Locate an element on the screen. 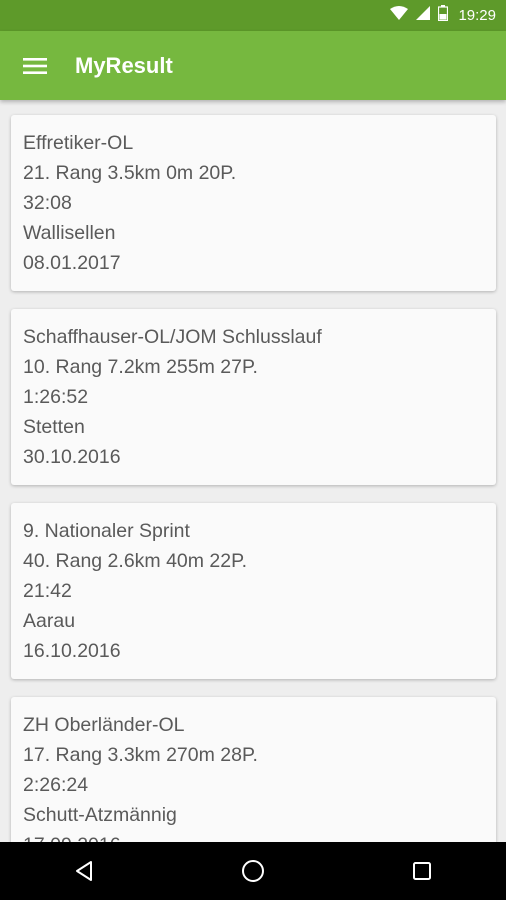 Image resolution: width=506 pixels, height=900 pixels. status-time: 19:29 is located at coordinates (477, 15).